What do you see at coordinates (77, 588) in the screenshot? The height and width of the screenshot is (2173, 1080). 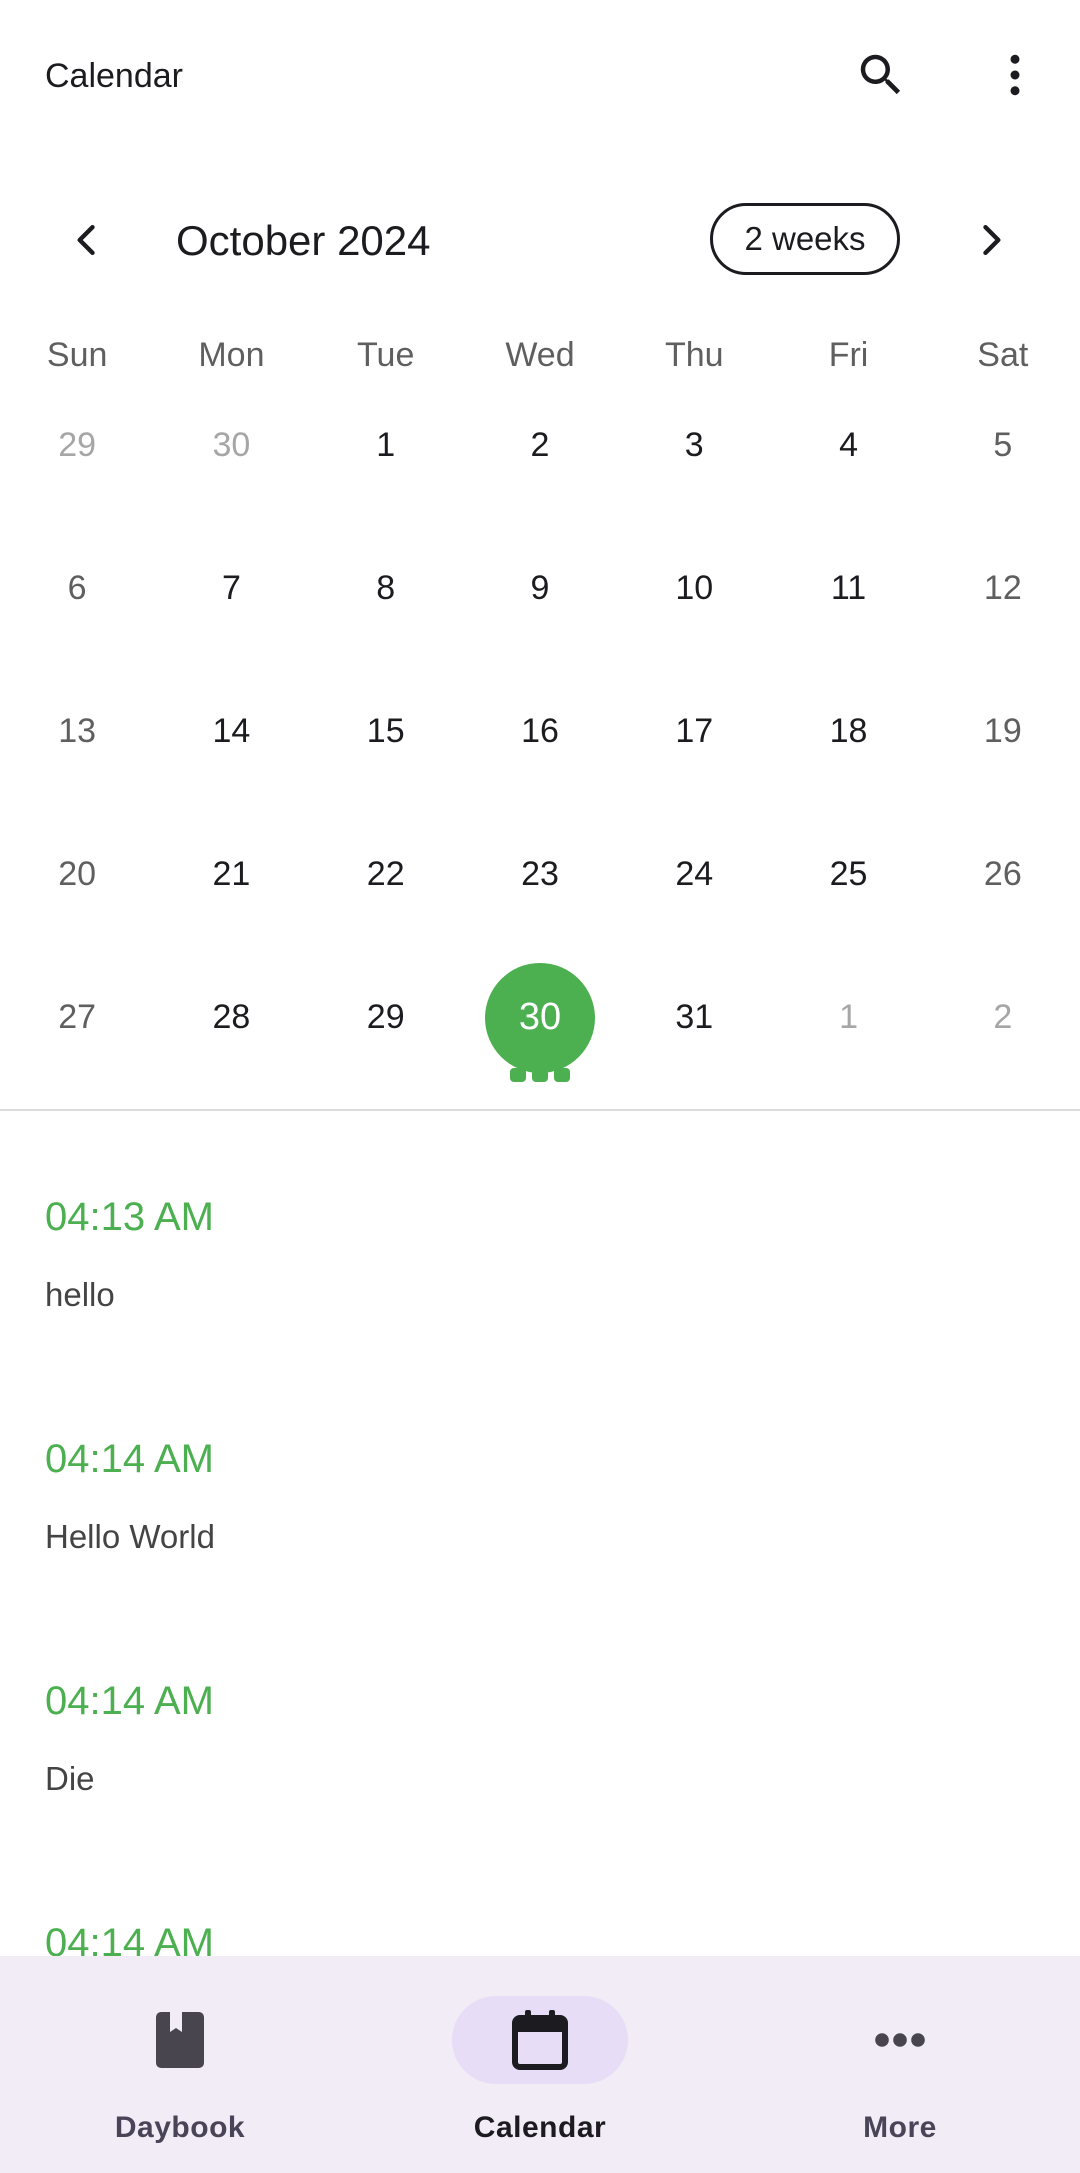 I see `day-cell: 6` at bounding box center [77, 588].